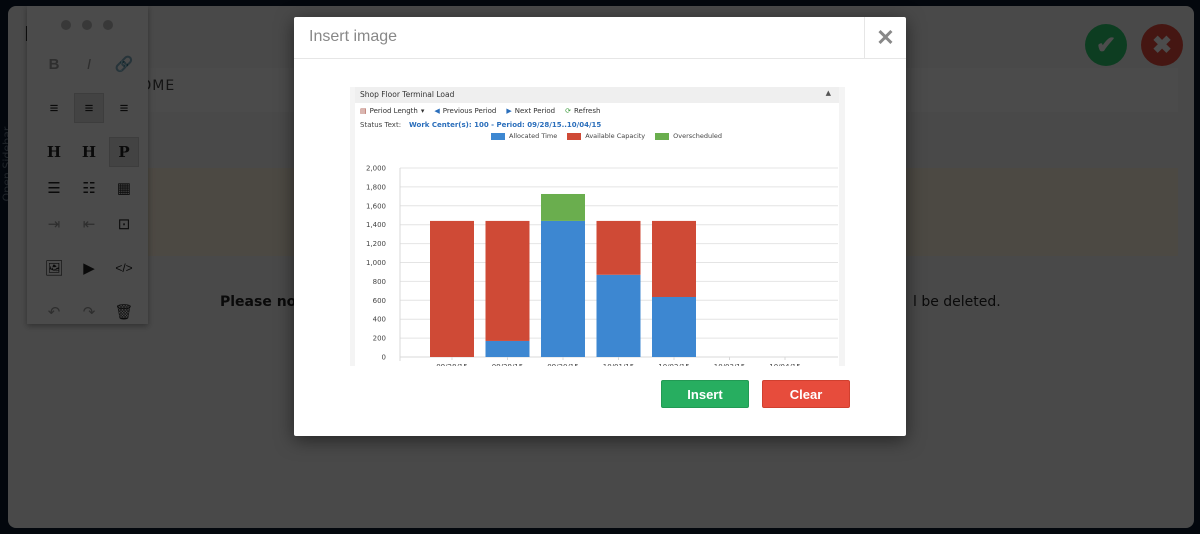  What do you see at coordinates (509, 110) in the screenshot?
I see `next-icon: ▶` at bounding box center [509, 110].